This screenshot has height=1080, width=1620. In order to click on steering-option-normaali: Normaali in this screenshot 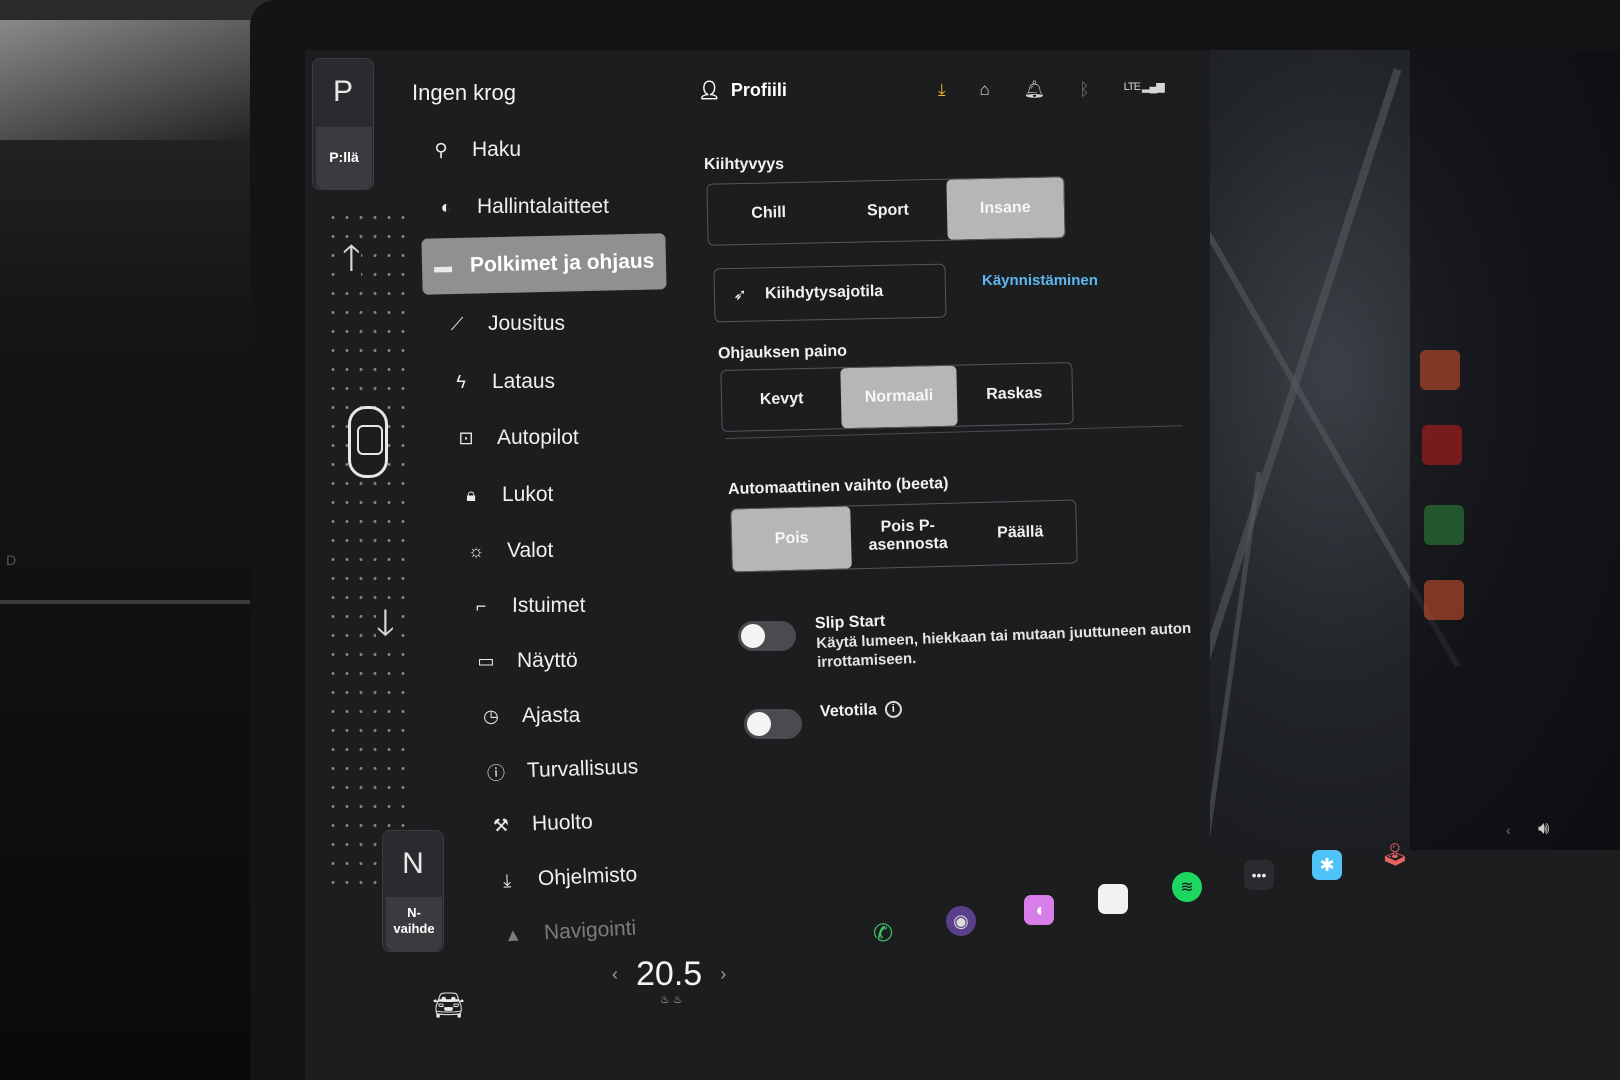, I will do `click(899, 397)`.